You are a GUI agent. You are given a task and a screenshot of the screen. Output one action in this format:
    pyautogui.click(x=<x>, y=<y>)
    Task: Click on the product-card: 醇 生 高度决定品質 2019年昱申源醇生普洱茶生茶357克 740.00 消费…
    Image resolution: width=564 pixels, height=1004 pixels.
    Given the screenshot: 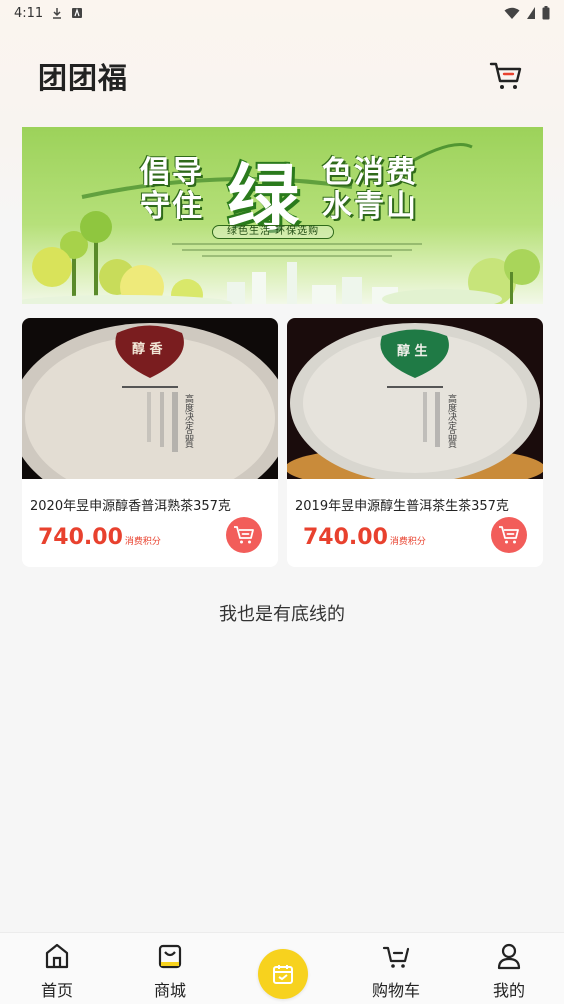 What is the action you would take?
    pyautogui.click(x=415, y=442)
    